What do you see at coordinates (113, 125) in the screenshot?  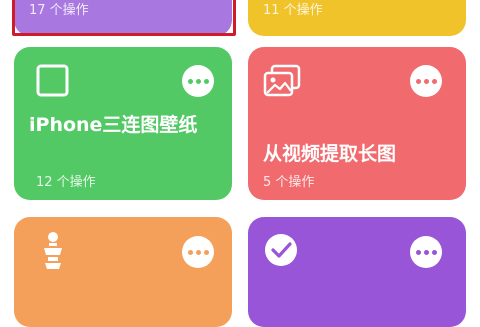 I see `shortcut-title: iPhone三连图壁纸` at bounding box center [113, 125].